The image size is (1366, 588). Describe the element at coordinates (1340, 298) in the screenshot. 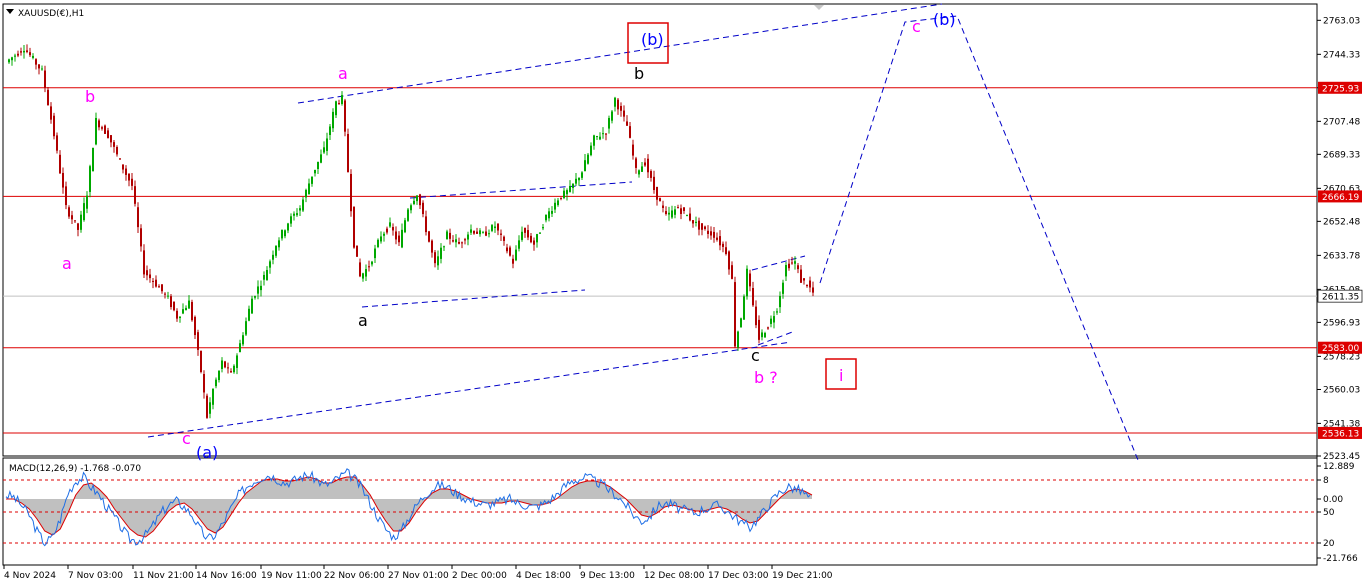

I see `price-label-text: 2611.35` at that location.